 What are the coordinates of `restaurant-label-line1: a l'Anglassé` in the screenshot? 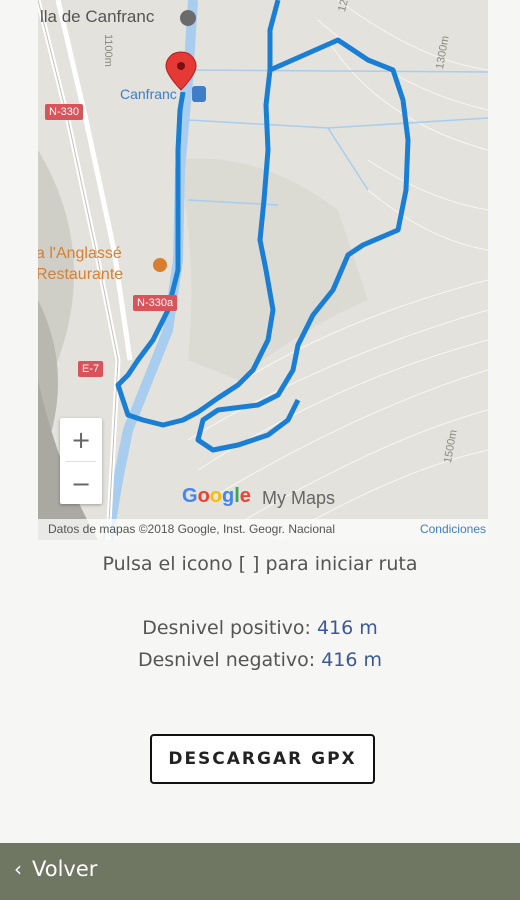 It's located at (80, 253).